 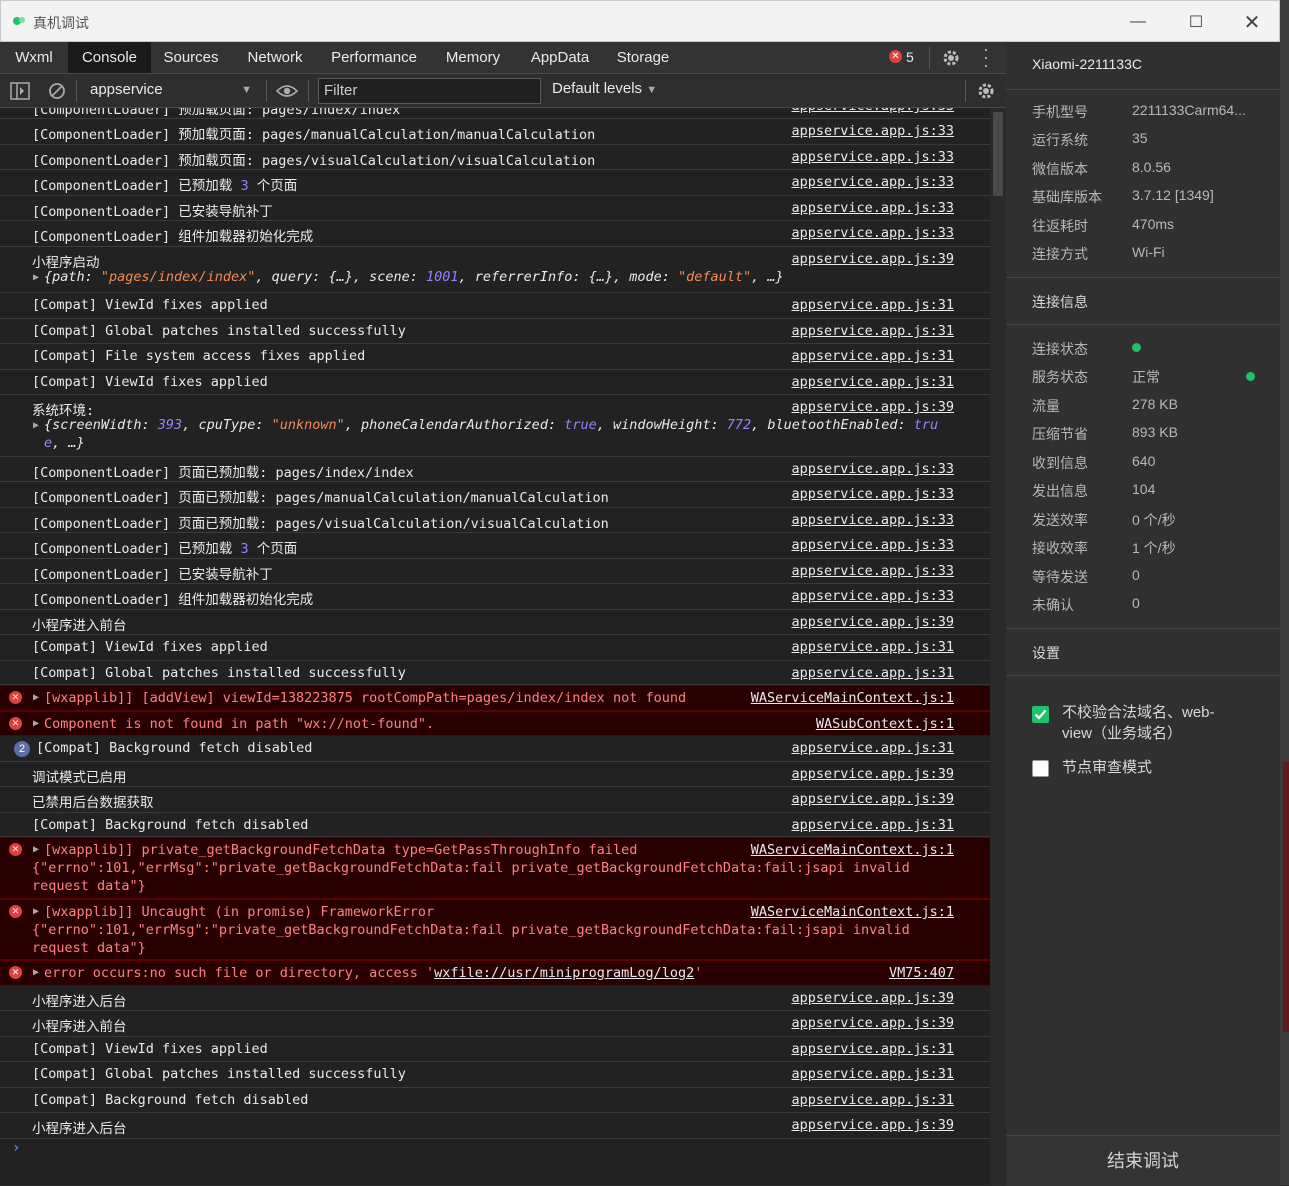 I want to click on tab-appdata: AppData, so click(x=560, y=57).